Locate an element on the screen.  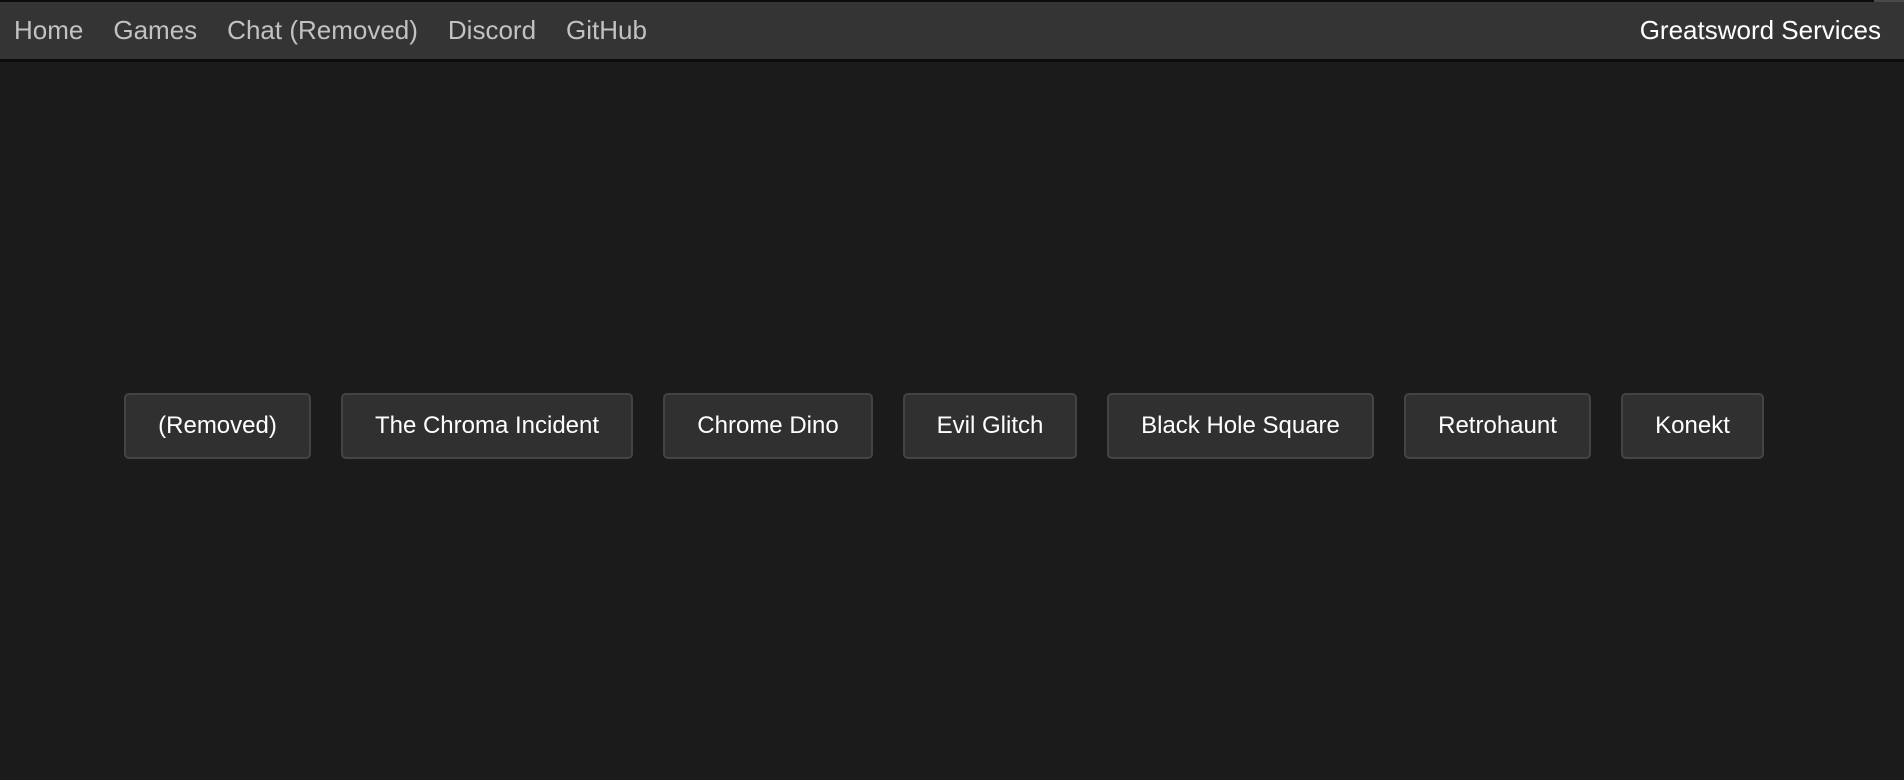
game-button-black-hole-square: Black Hole Square is located at coordinates (1240, 426).